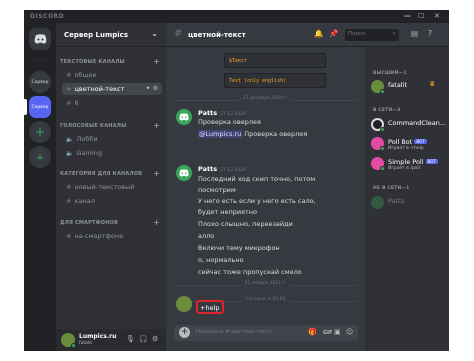 Image resolution: width=474 pixels, height=361 pixels. I want to click on user-panel: Lumpics.ru fatalit 🎙 🎧 ⚙, so click(111, 340).